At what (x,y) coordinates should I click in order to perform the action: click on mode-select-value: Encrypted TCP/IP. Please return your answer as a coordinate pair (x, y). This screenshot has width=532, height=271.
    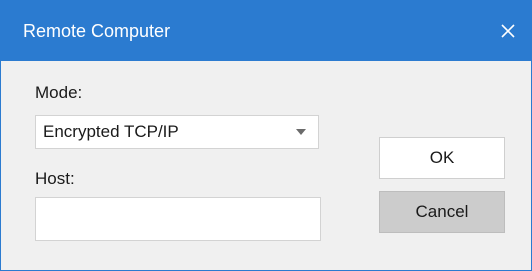
    Looking at the image, I should click on (111, 131).